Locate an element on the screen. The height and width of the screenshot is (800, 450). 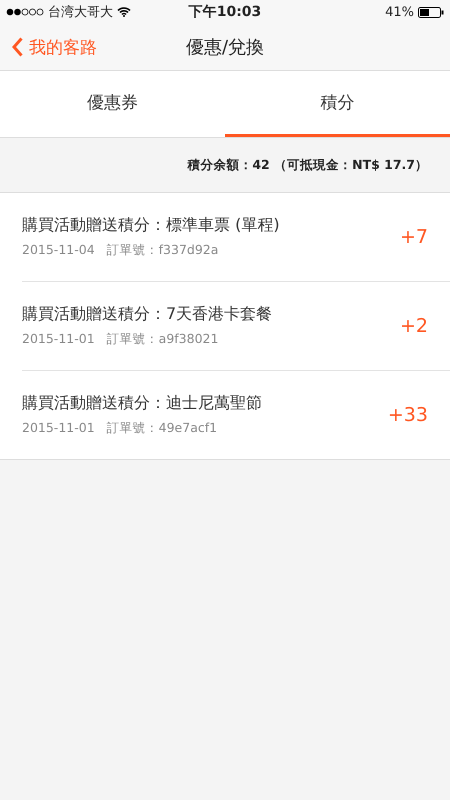
tab: 優惠券 is located at coordinates (112, 104).